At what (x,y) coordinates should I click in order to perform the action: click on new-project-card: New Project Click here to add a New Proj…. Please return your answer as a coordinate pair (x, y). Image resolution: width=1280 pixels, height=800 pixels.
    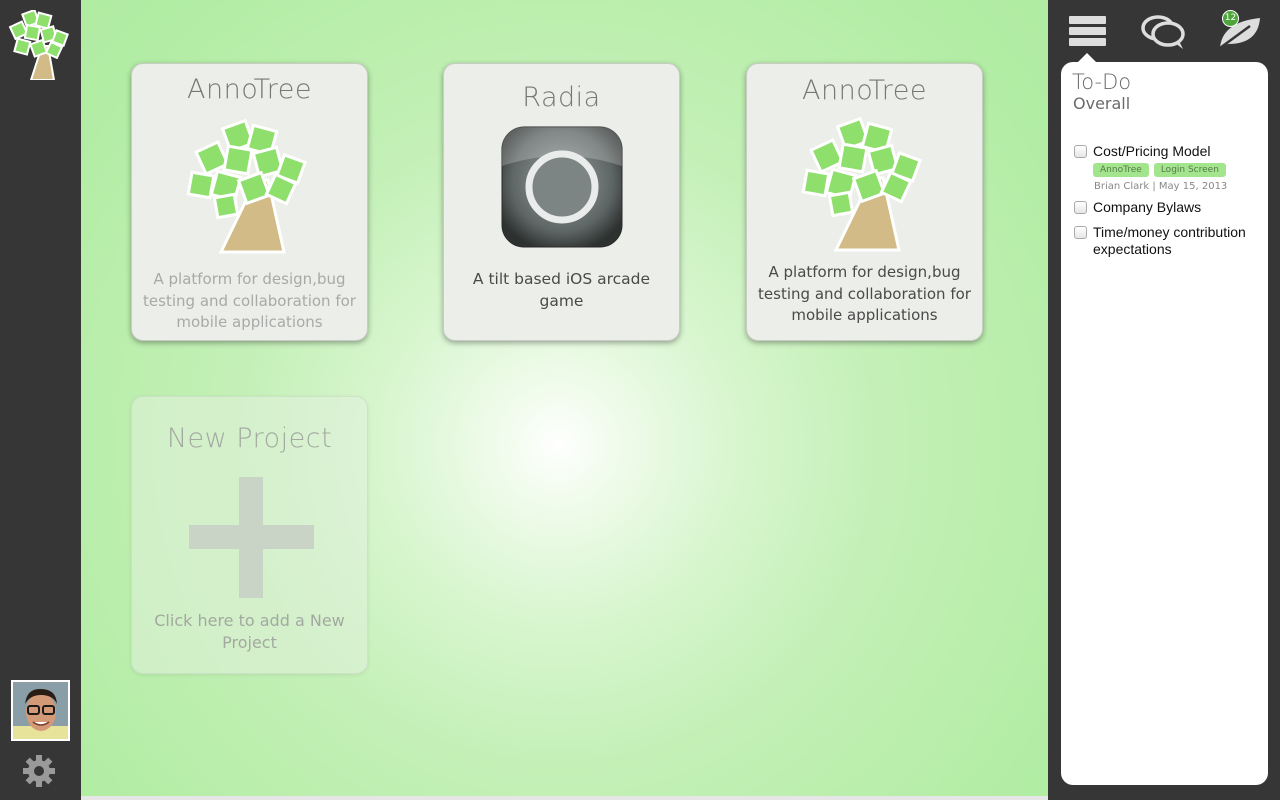
    Looking at the image, I should click on (249, 535).